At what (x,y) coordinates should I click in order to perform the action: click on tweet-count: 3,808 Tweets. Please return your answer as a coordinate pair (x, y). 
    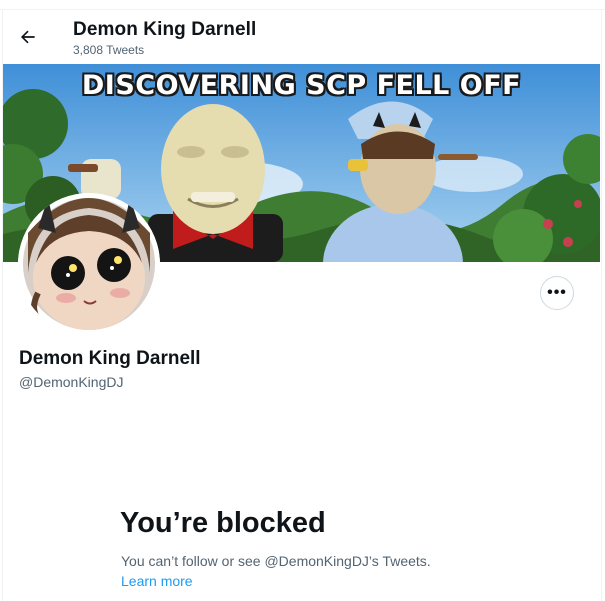
    Looking at the image, I should click on (109, 50).